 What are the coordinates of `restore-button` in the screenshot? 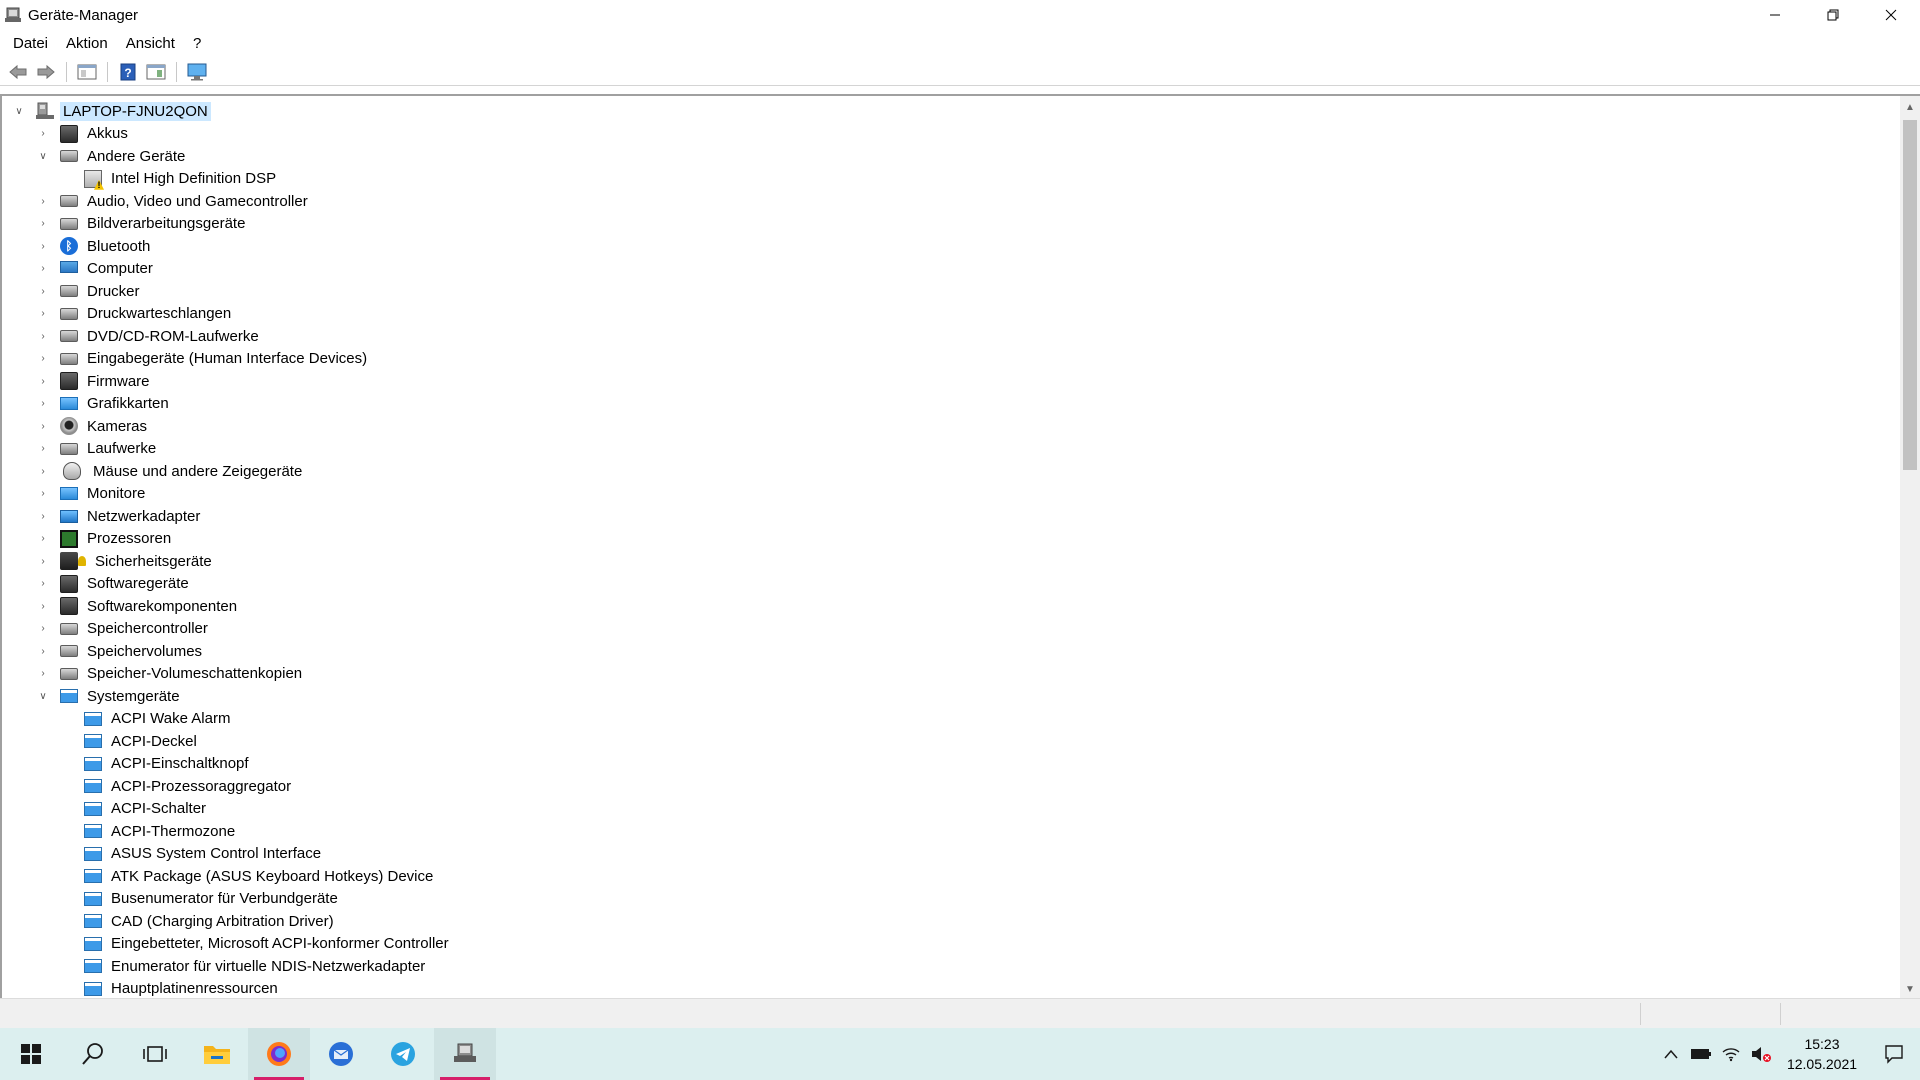 It's located at (1833, 15).